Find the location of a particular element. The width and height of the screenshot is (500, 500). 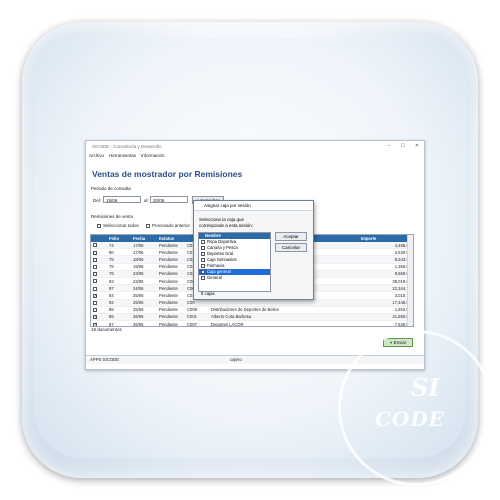

cell-folio: 92 is located at coordinates (119, 303).